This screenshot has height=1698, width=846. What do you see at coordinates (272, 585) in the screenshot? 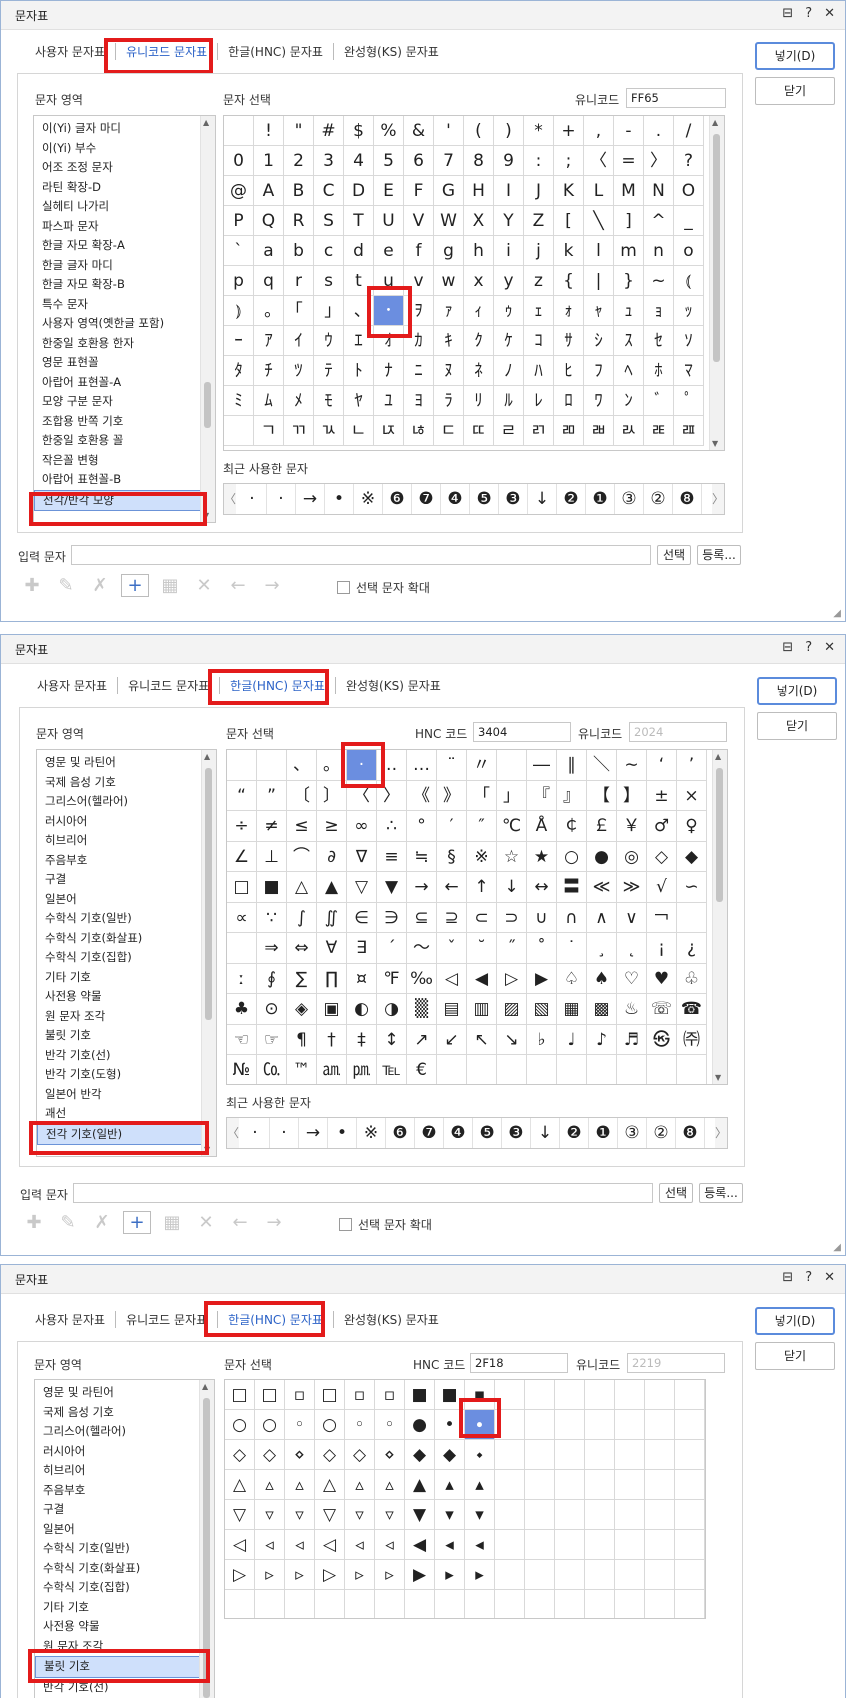
I see `right-arrow-icon: →` at bounding box center [272, 585].